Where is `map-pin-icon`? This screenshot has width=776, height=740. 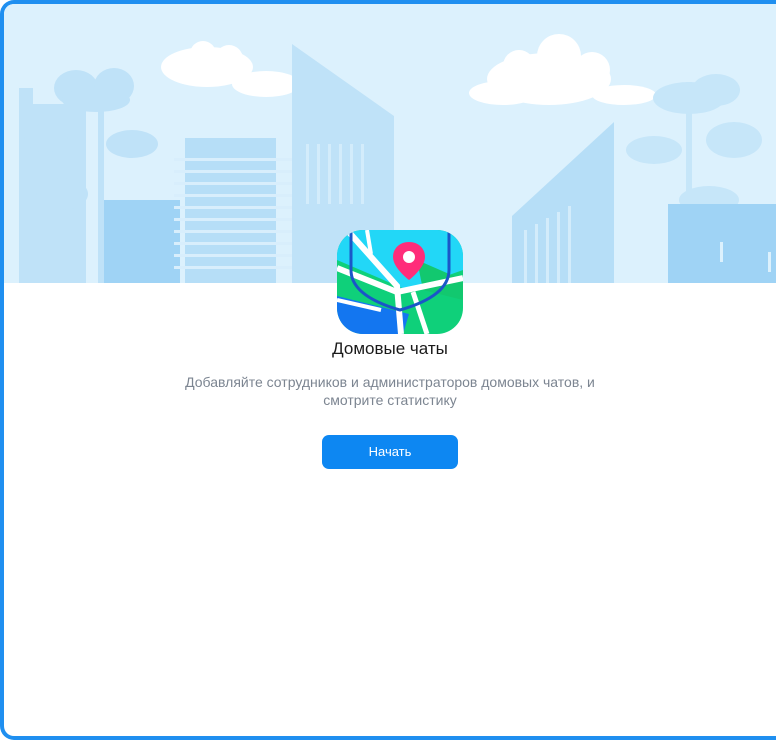 map-pin-icon is located at coordinates (400, 282).